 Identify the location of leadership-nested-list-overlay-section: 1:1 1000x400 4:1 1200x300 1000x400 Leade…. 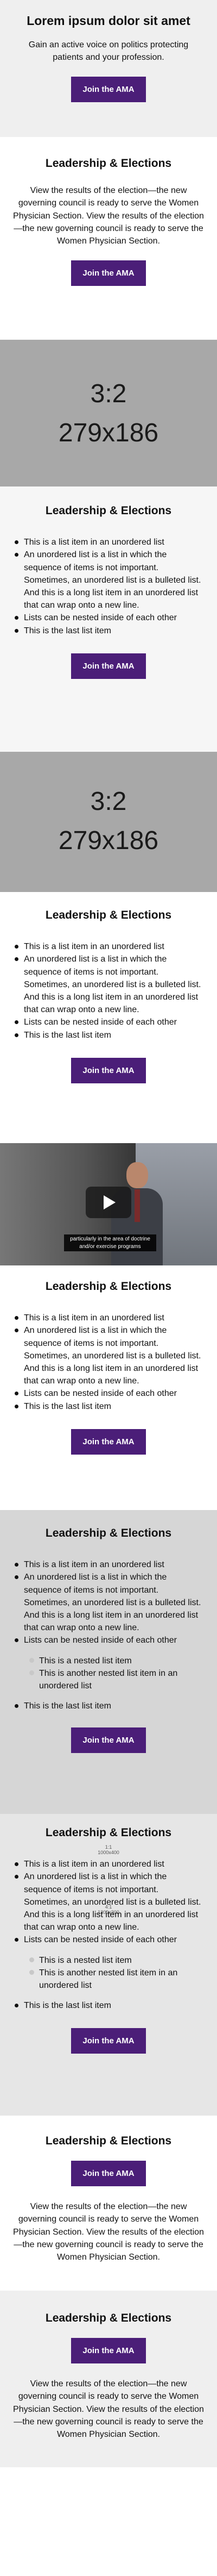
(108, 1965).